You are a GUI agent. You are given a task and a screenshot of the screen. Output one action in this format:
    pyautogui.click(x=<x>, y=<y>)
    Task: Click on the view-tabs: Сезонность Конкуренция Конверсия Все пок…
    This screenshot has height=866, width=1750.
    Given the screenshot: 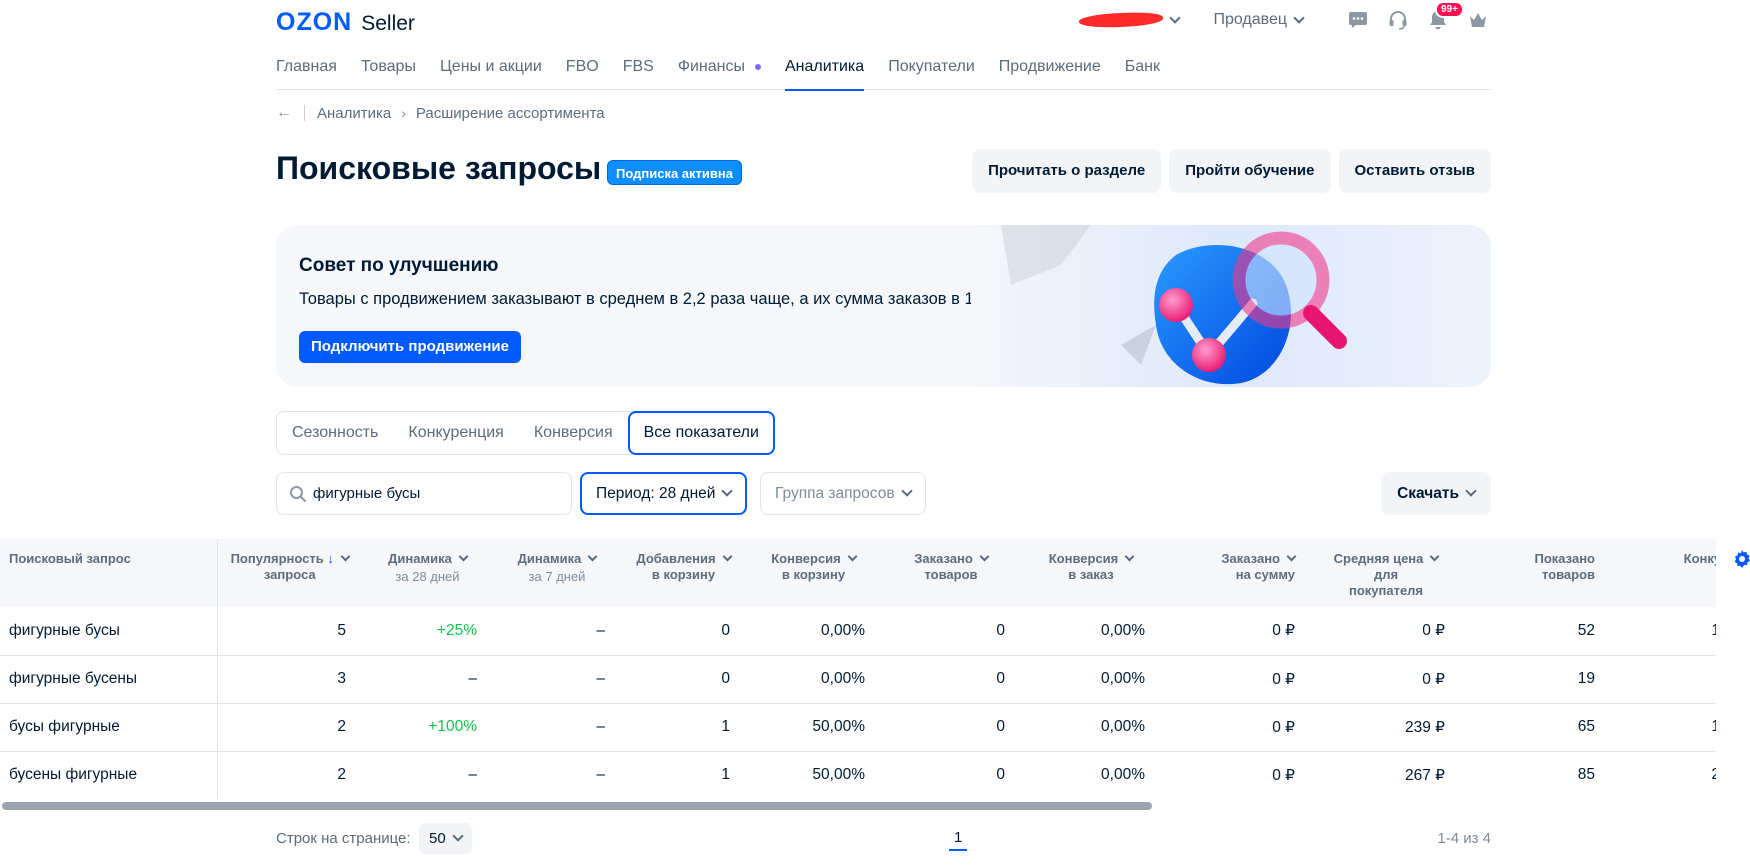 What is the action you would take?
    pyautogui.click(x=525, y=433)
    